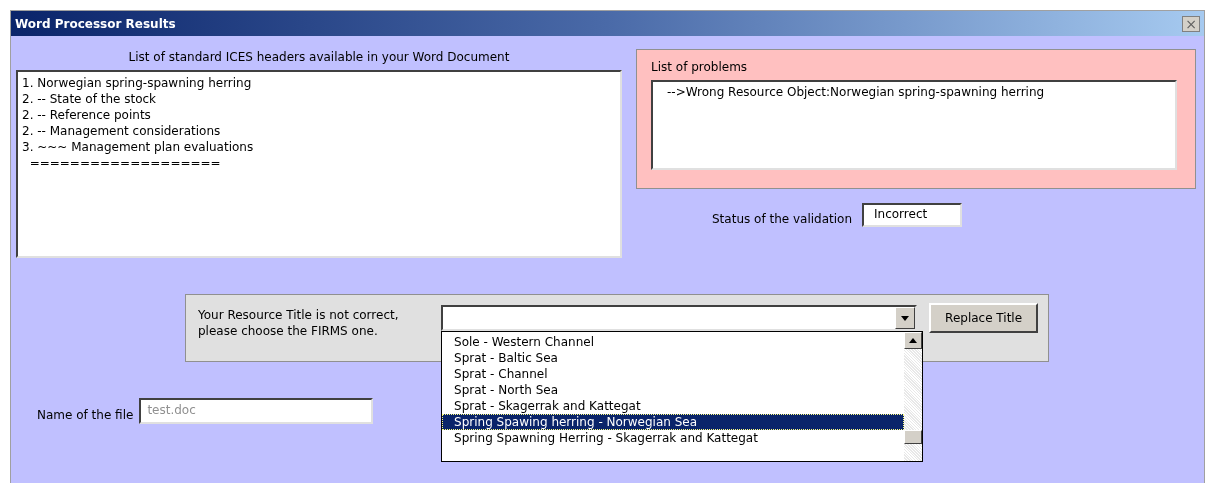  I want to click on title-message: Your Resource Title is not correct, please choose the FIRMS one., so click(299, 323).